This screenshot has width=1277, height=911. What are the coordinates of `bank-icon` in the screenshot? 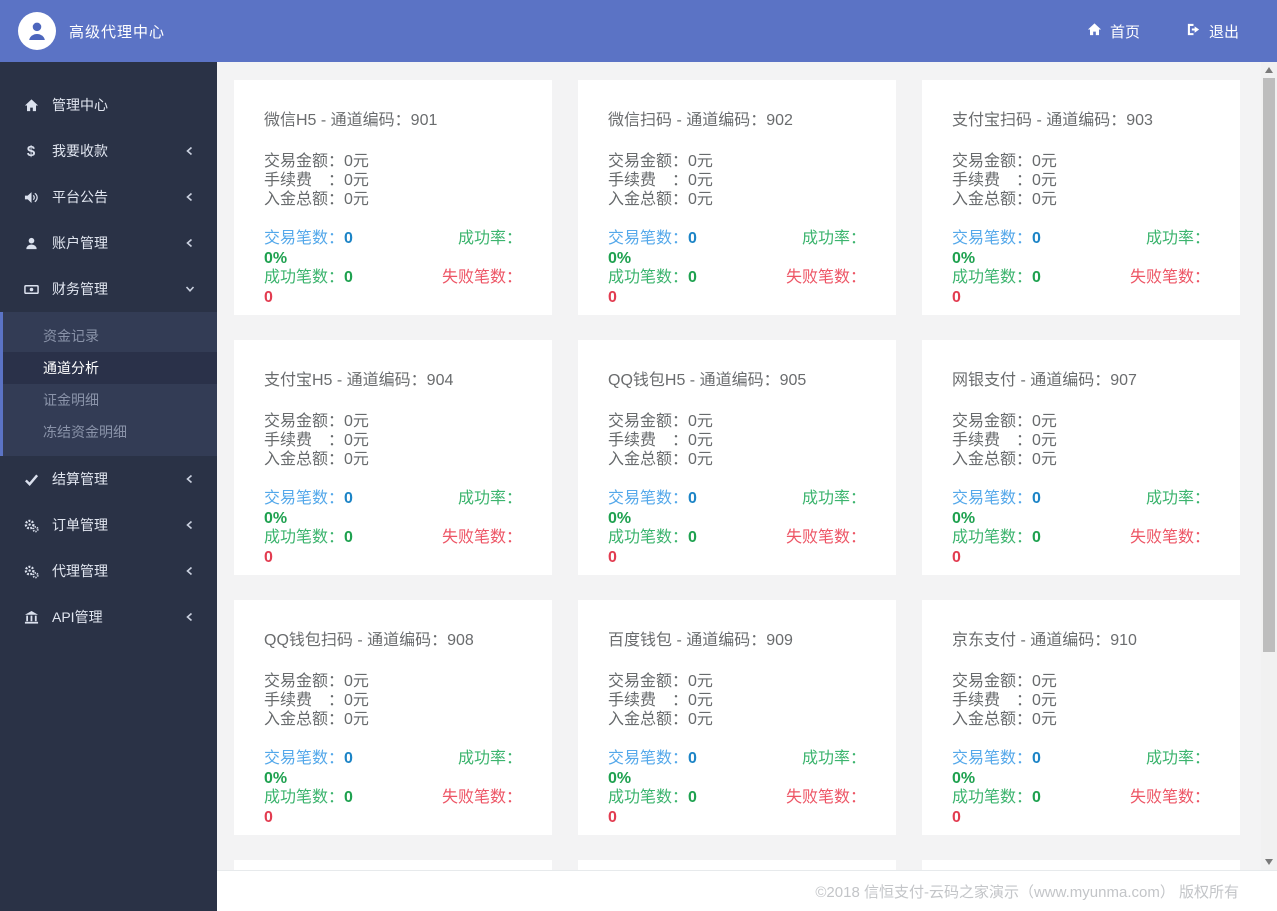 It's located at (31, 617).